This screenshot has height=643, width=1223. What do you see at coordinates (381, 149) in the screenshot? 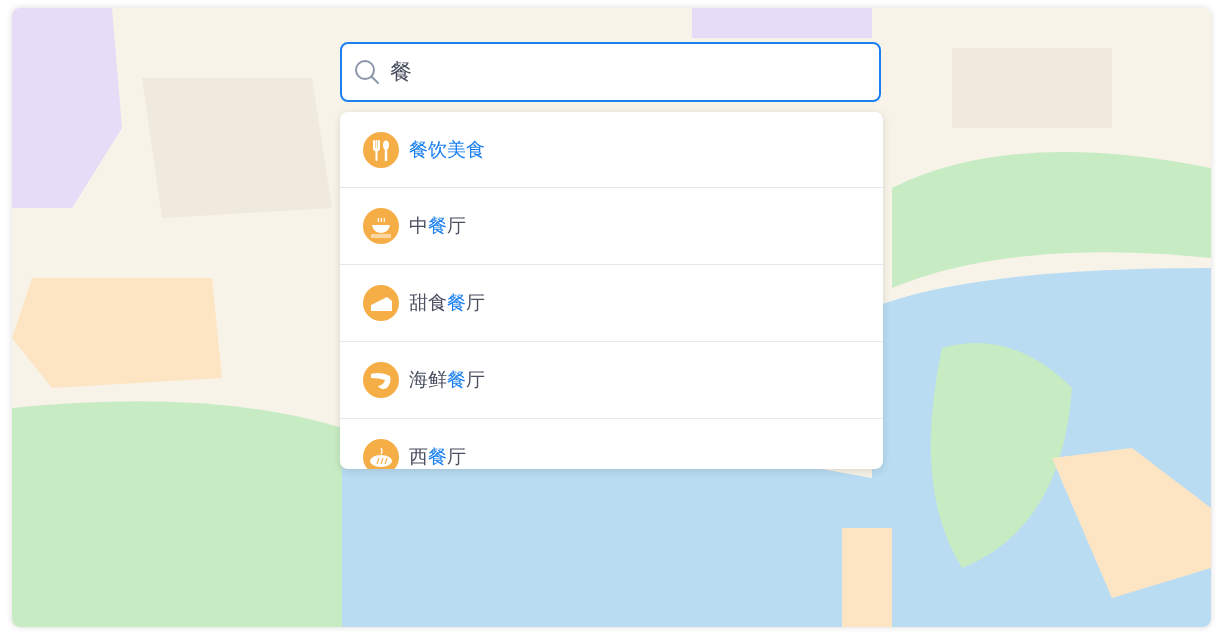
I see `utensils-icon` at bounding box center [381, 149].